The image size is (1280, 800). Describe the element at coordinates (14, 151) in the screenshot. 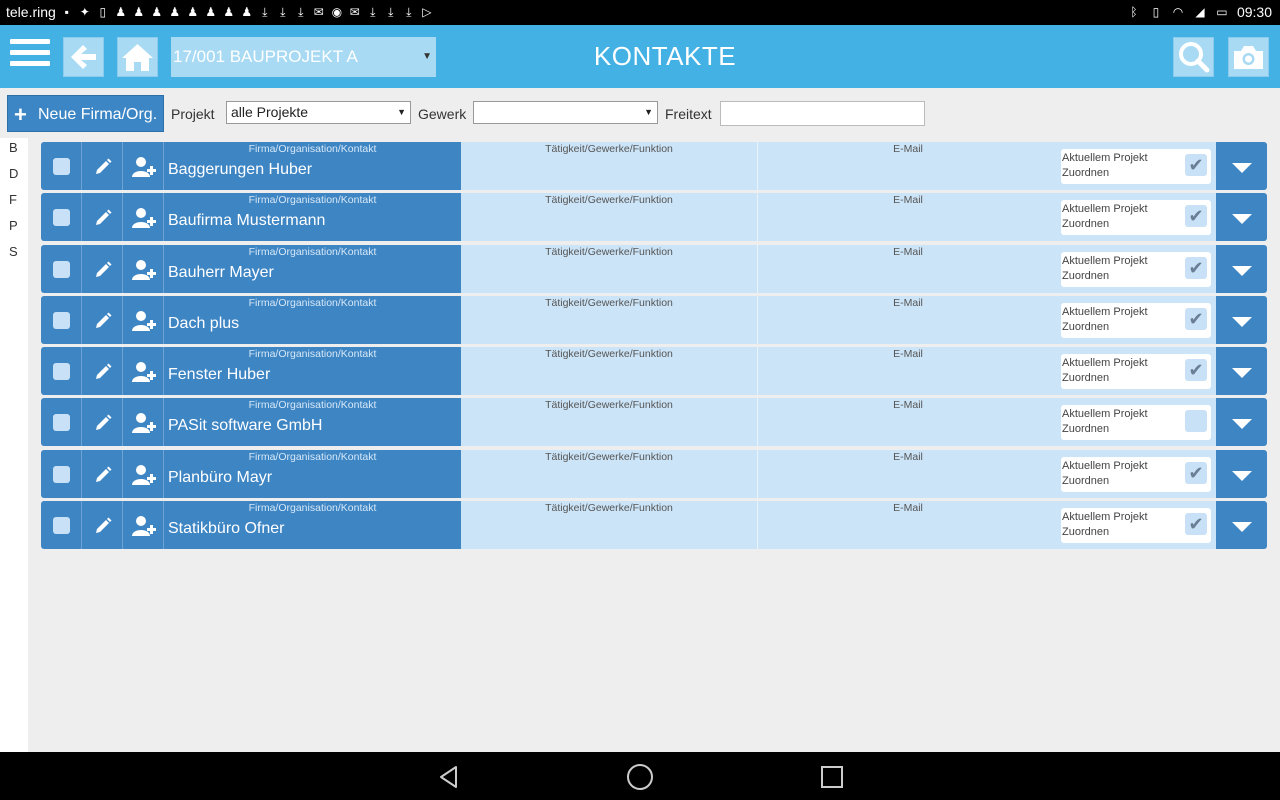

I see `alphabet-letter: B` at that location.